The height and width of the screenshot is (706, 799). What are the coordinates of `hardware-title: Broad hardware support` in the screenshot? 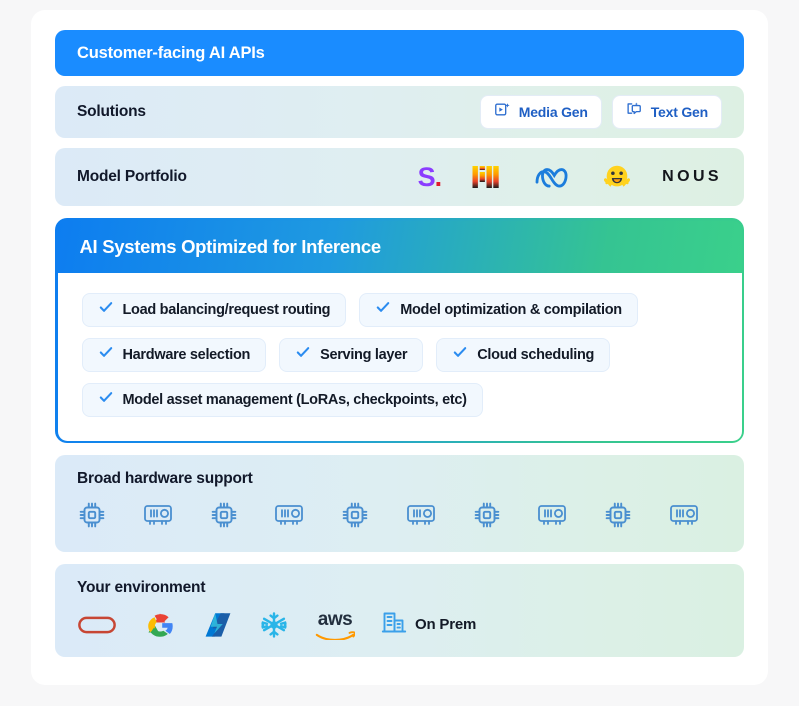 It's located at (165, 478).